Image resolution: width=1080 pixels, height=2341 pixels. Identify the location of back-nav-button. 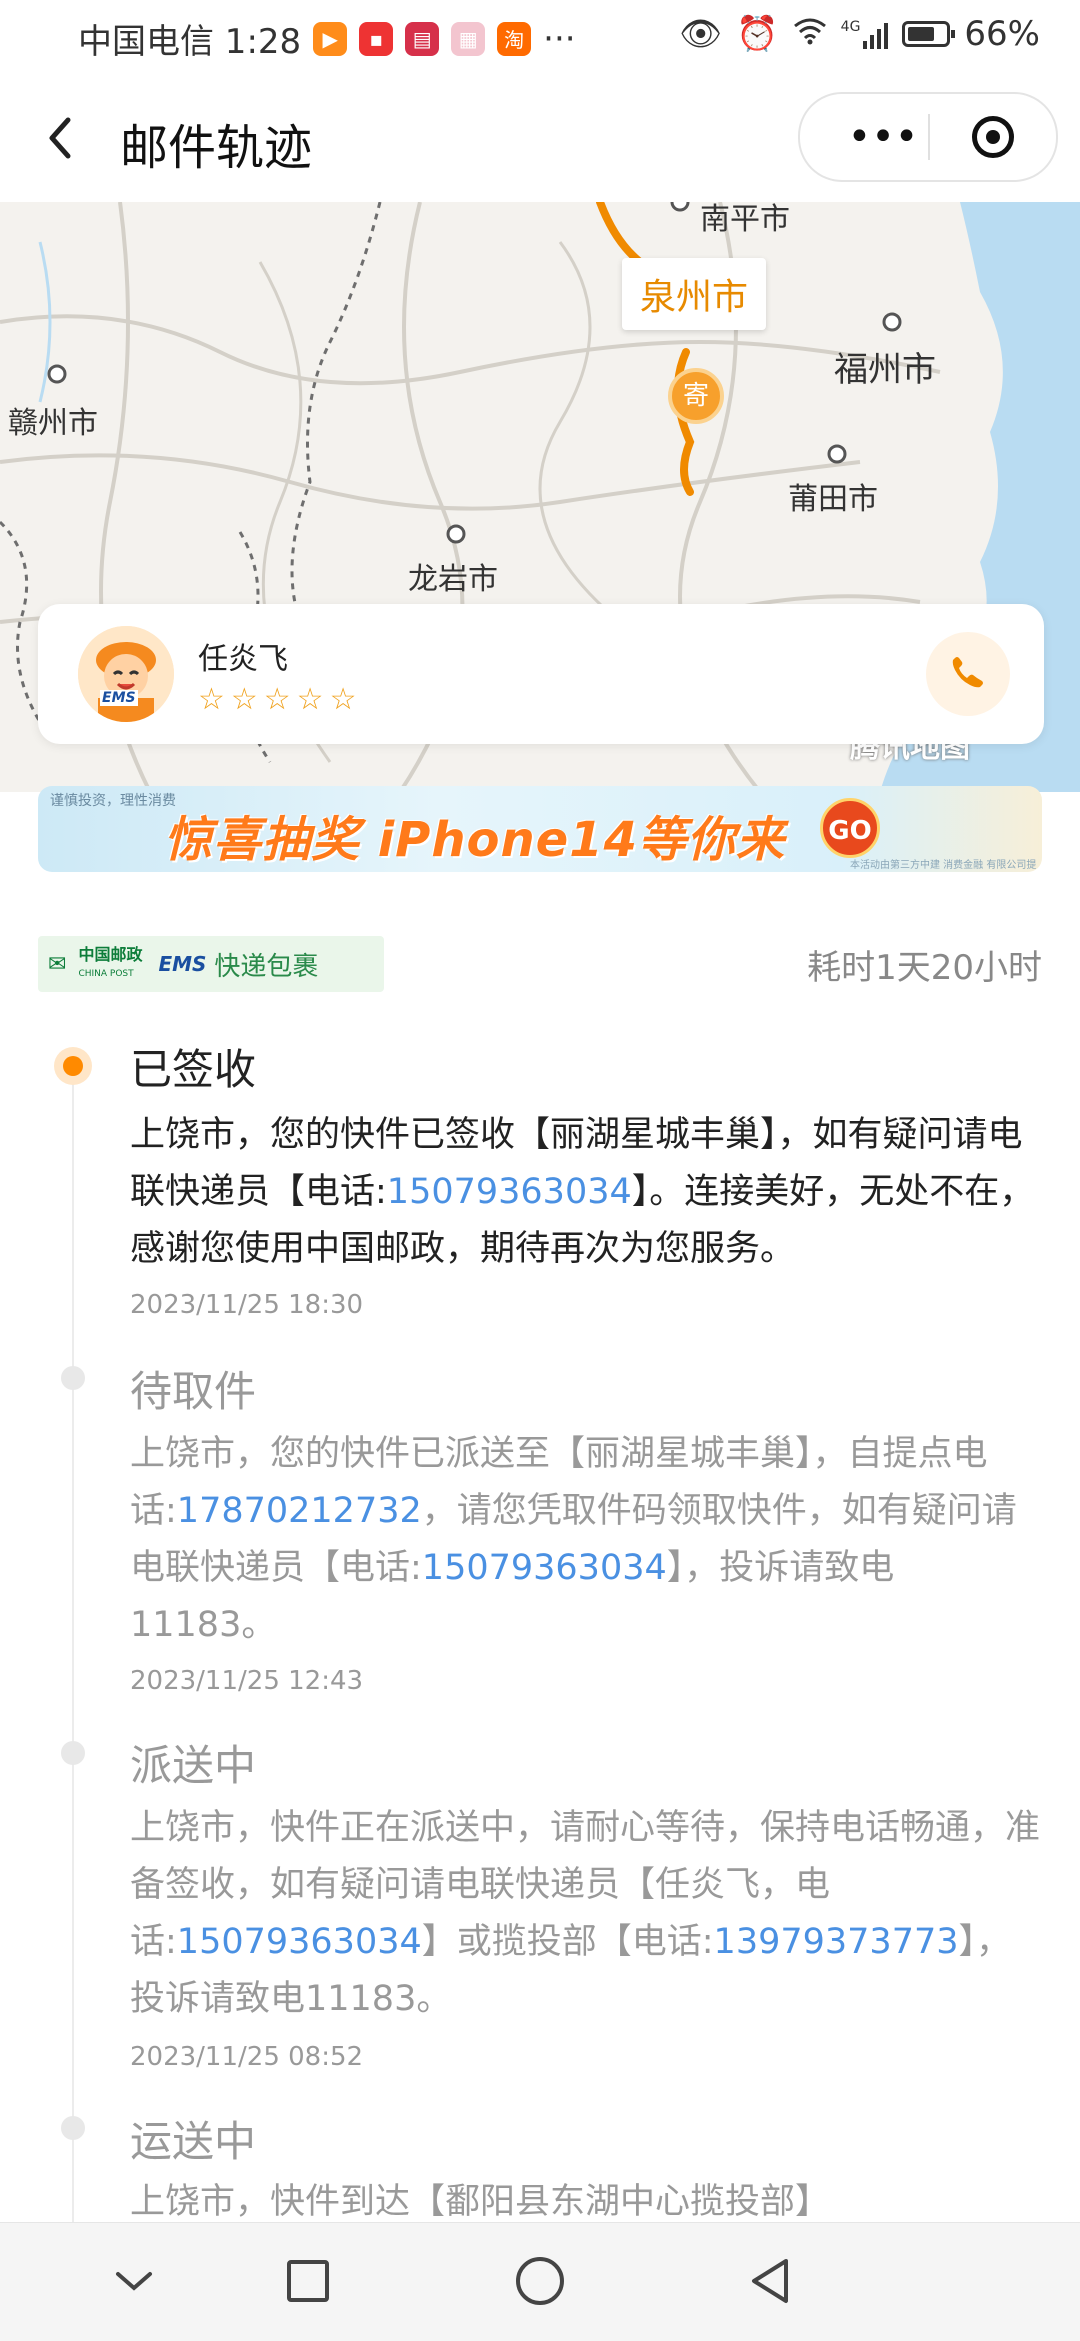
(770, 2281).